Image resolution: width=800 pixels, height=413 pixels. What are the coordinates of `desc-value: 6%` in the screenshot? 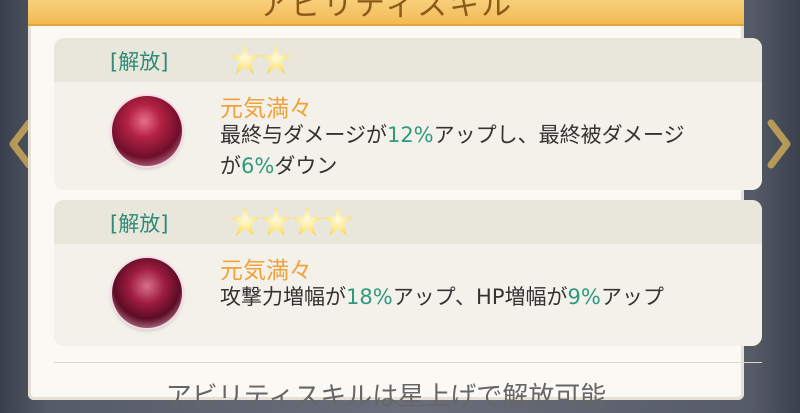 It's located at (258, 166).